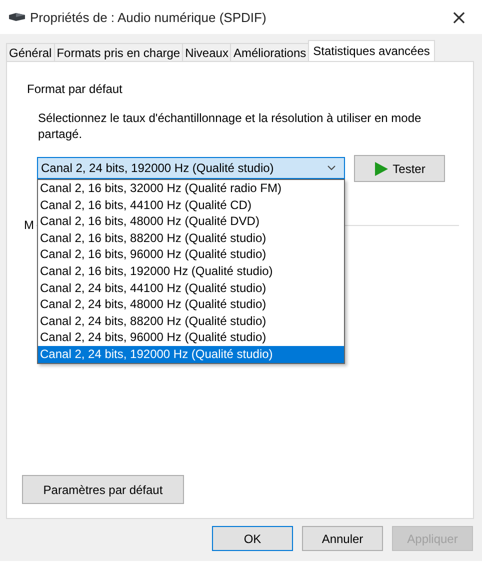 The height and width of the screenshot is (565, 482). Describe the element at coordinates (191, 321) in the screenshot. I see `dropdown-option: Canal 2, 24 bits, 88200 Hz (Qualité studio)` at that location.